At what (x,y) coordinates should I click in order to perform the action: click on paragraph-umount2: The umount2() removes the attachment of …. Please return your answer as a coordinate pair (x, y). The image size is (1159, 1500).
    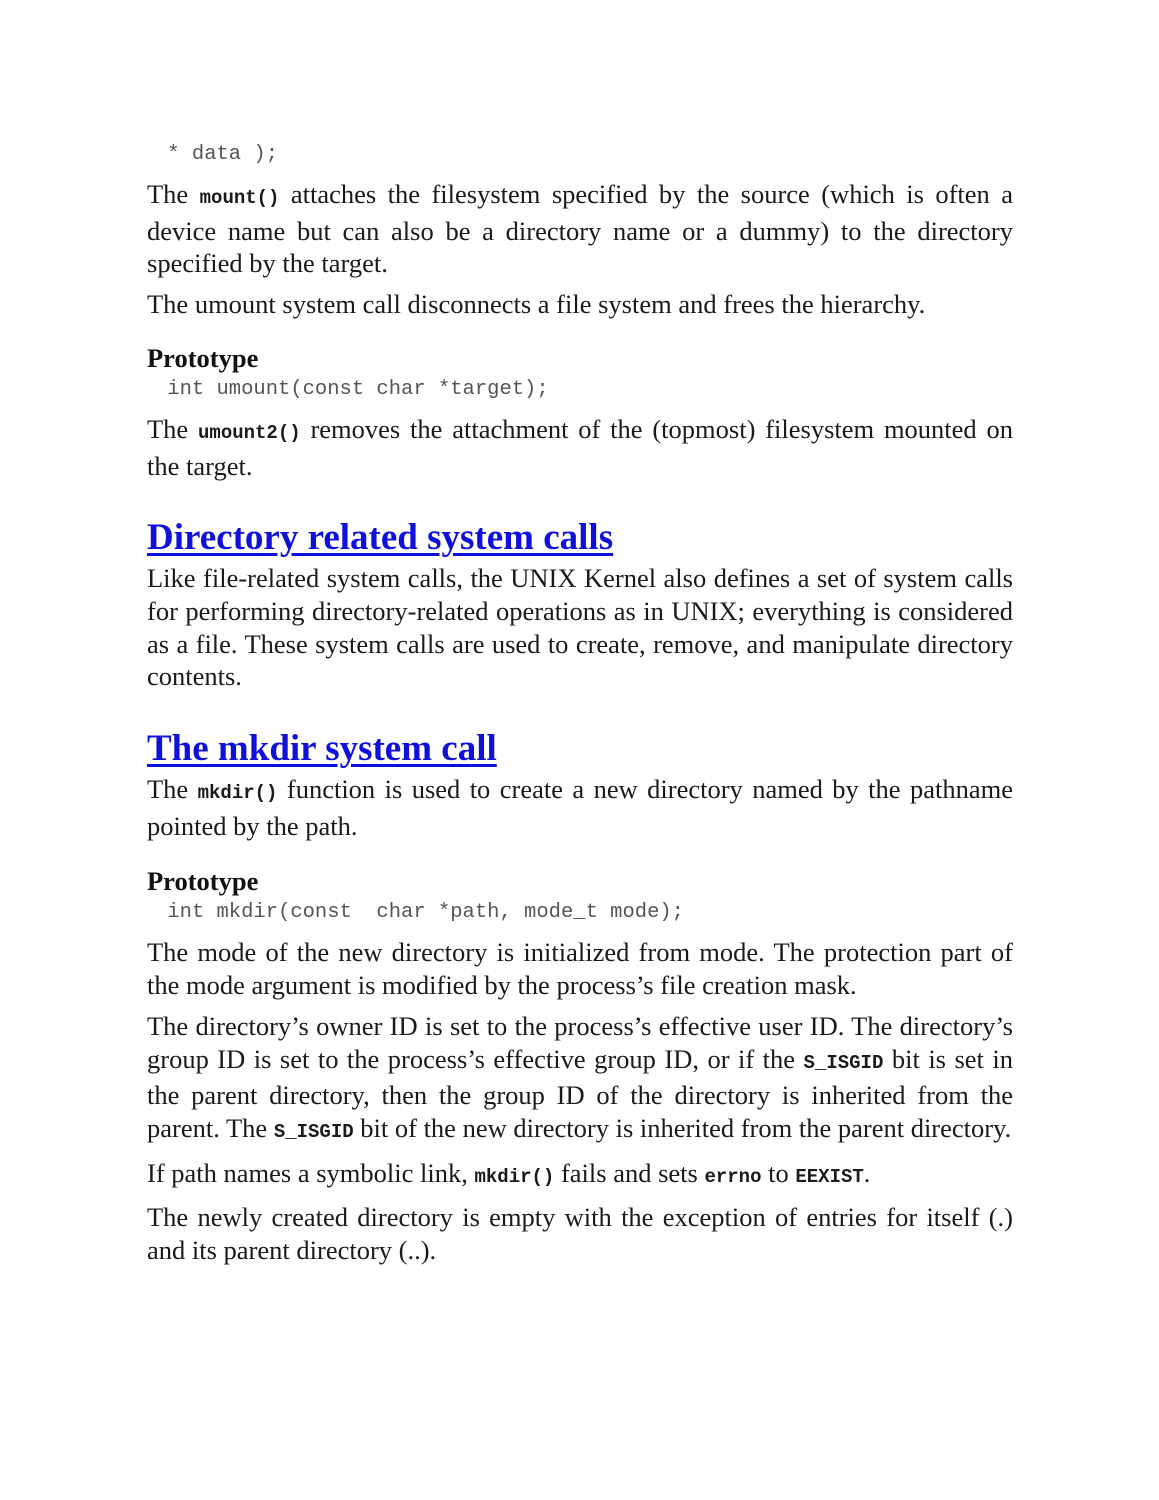
    Looking at the image, I should click on (580, 447).